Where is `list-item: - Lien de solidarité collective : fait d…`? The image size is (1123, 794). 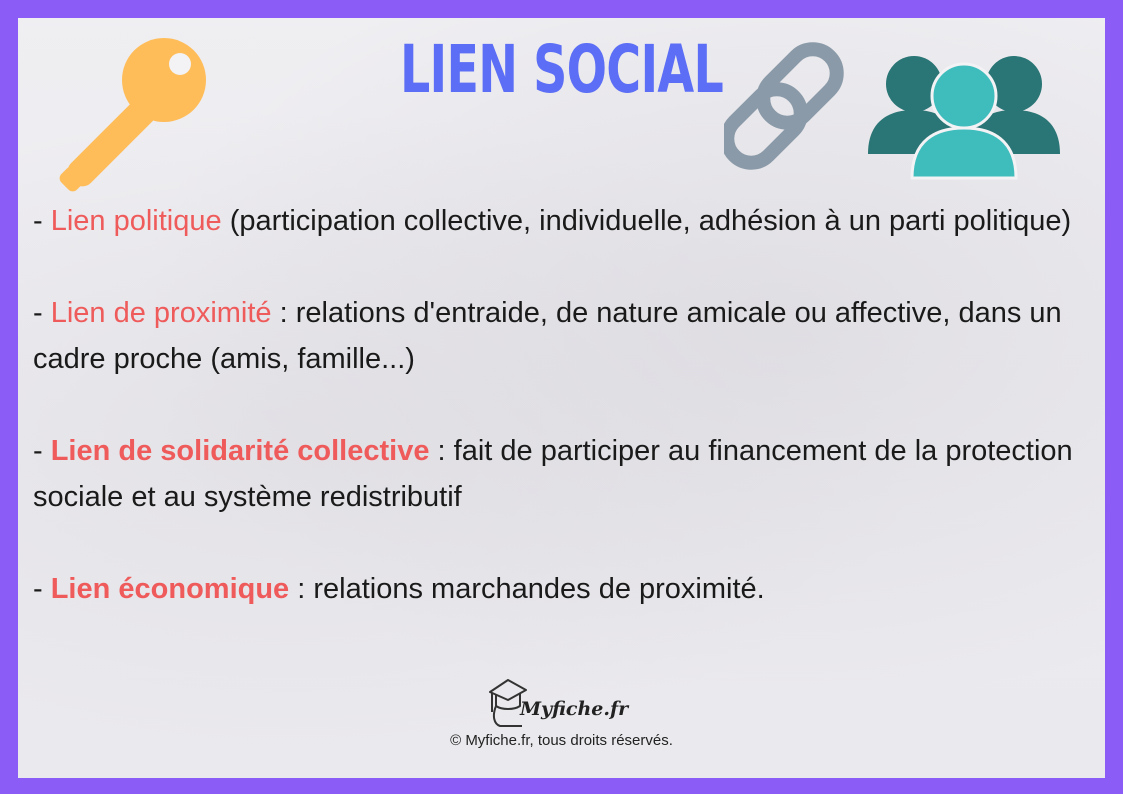
list-item: - Lien de solidarité collective : fait d… is located at coordinates (564, 474).